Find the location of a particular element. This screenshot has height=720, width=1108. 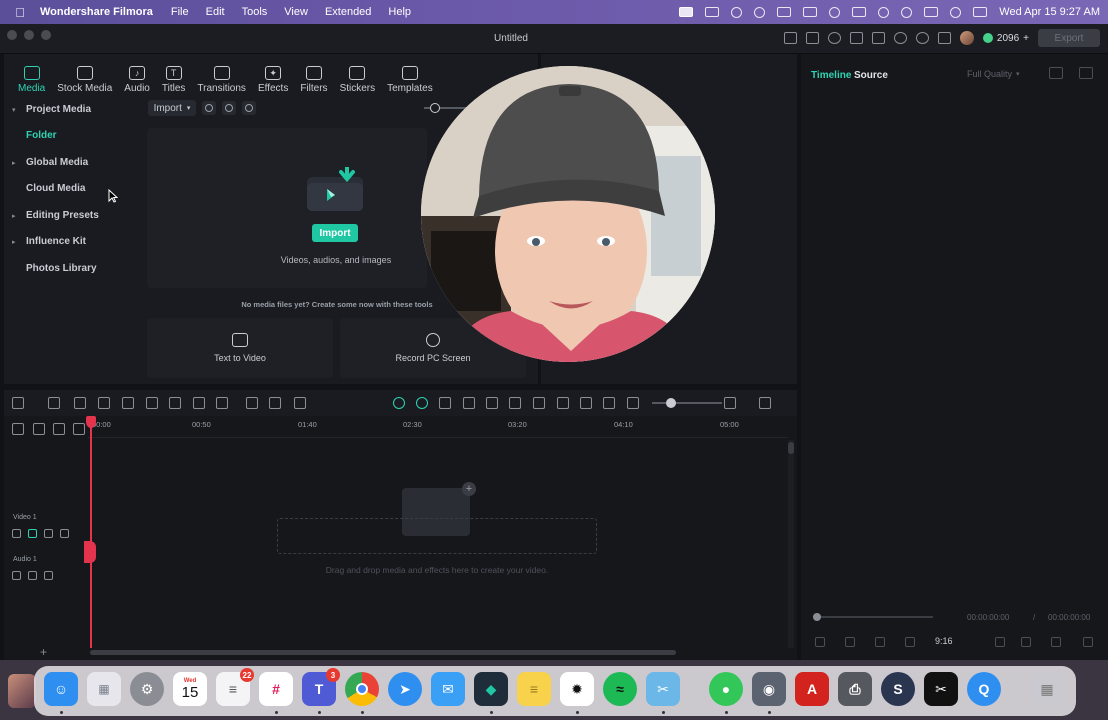

progress-handle is located at coordinates (817, 617).